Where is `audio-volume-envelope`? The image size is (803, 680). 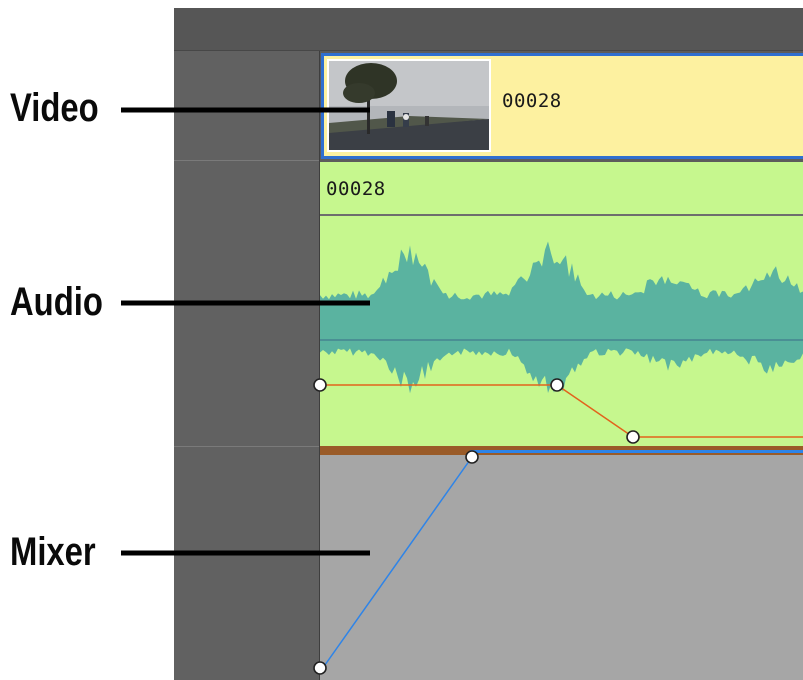 audio-volume-envelope is located at coordinates (561, 411).